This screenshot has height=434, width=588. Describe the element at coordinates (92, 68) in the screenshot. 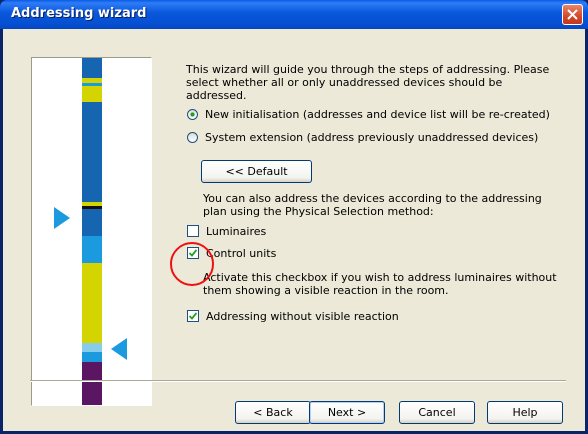

I see `graphic-strip-blue-top` at that location.